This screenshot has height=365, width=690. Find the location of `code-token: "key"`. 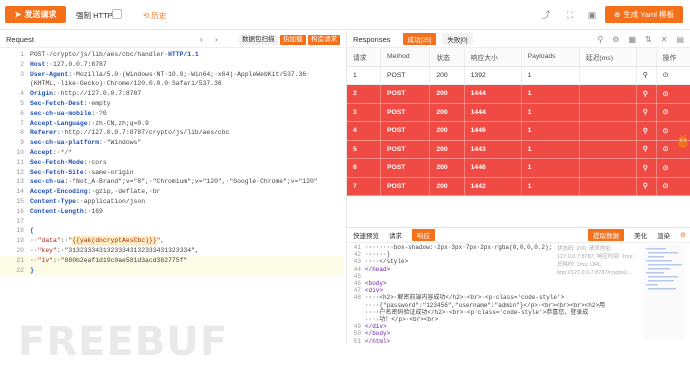

code-token: "key" is located at coordinates (47, 250).